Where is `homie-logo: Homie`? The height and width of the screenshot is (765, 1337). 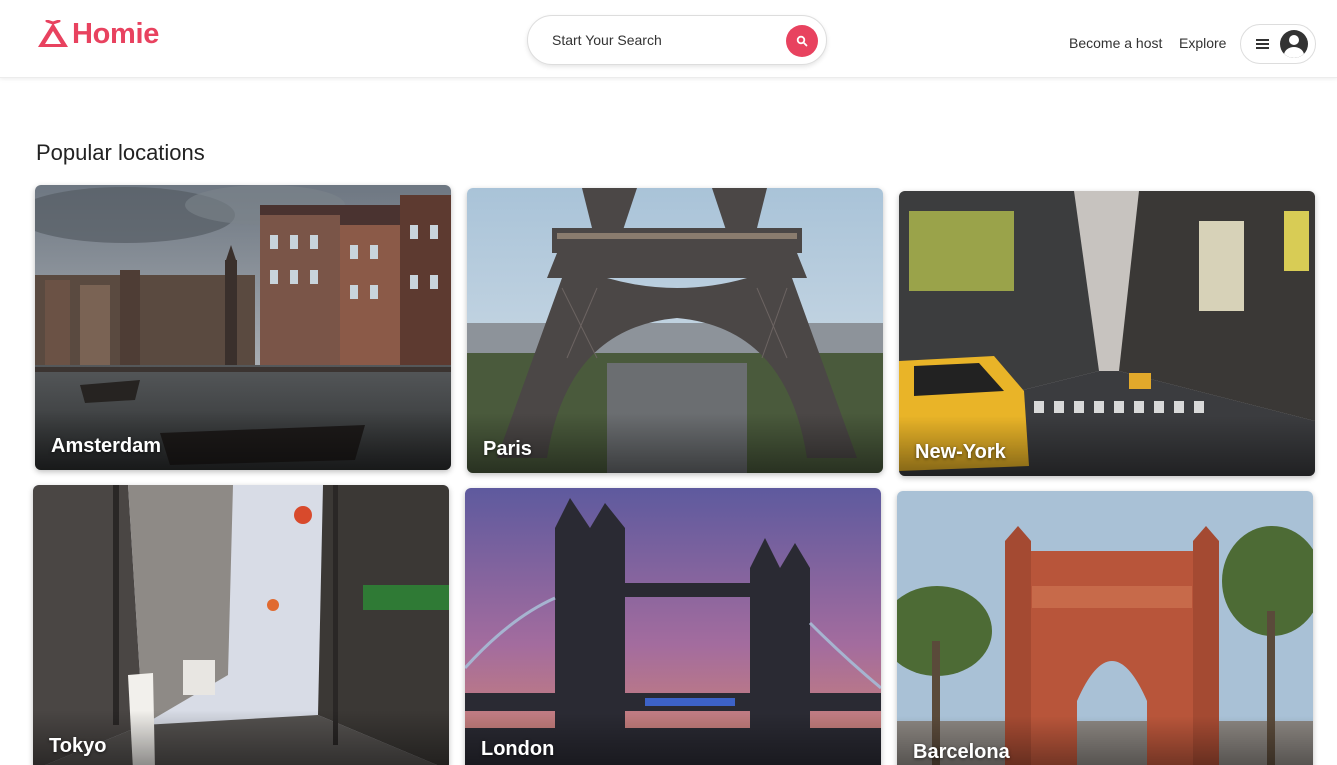 homie-logo: Homie is located at coordinates (97, 34).